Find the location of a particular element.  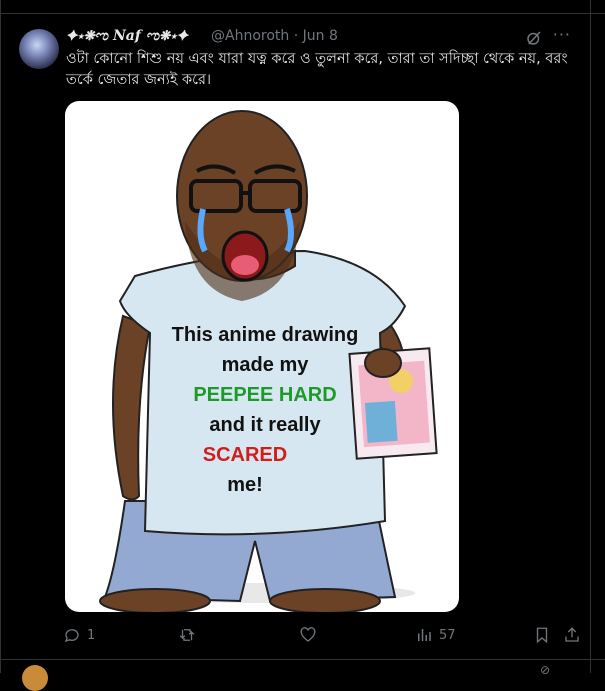

heart-icon is located at coordinates (308, 634).